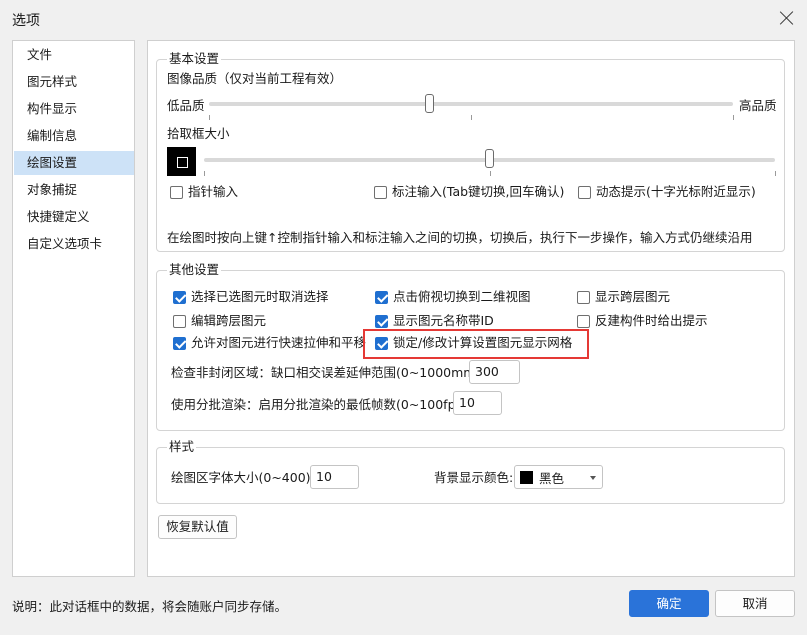 The image size is (807, 635). Describe the element at coordinates (26, 21) in the screenshot. I see `window-title: 选项` at that location.